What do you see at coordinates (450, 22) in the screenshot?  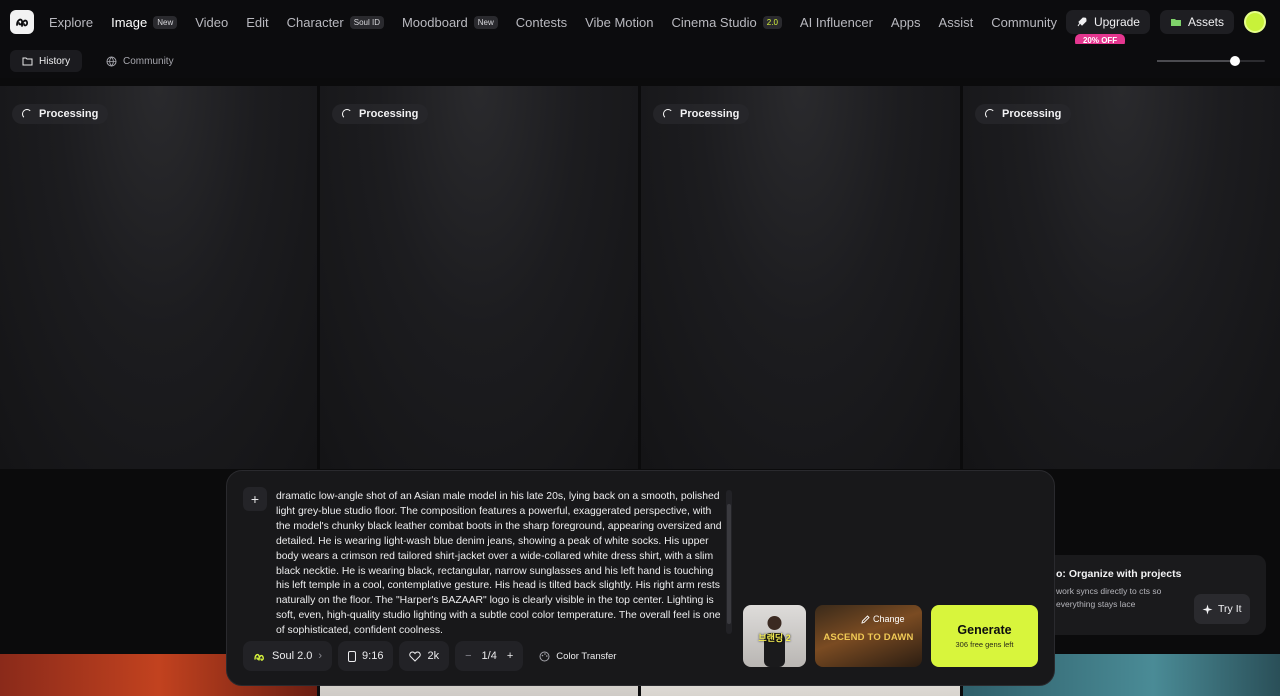 I see `nav-moodboard: Moodboard New` at bounding box center [450, 22].